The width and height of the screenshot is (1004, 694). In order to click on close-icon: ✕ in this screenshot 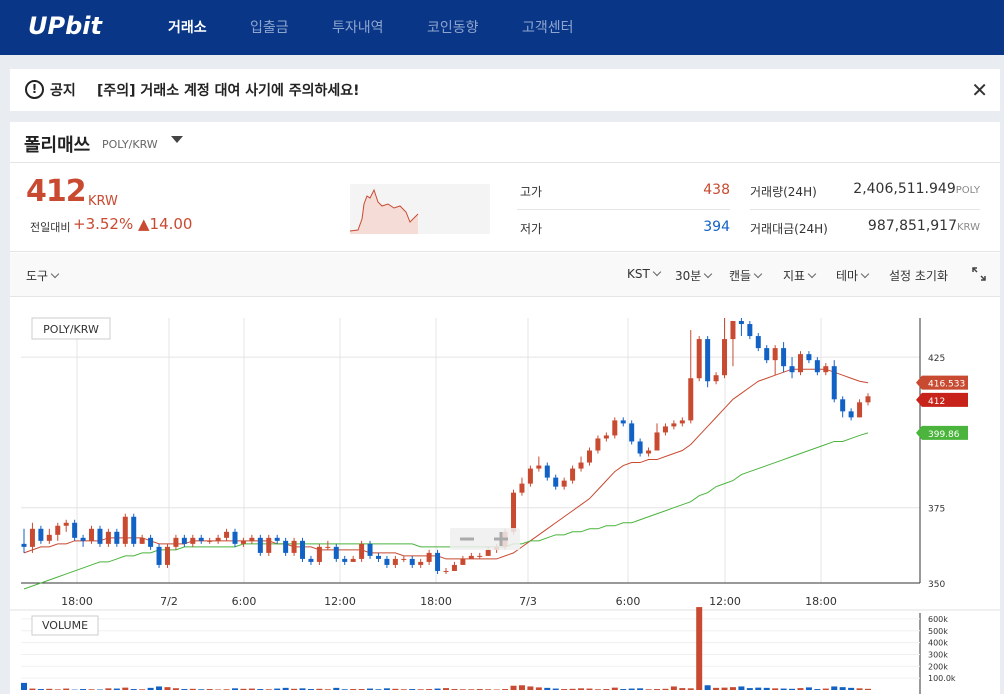, I will do `click(979, 90)`.